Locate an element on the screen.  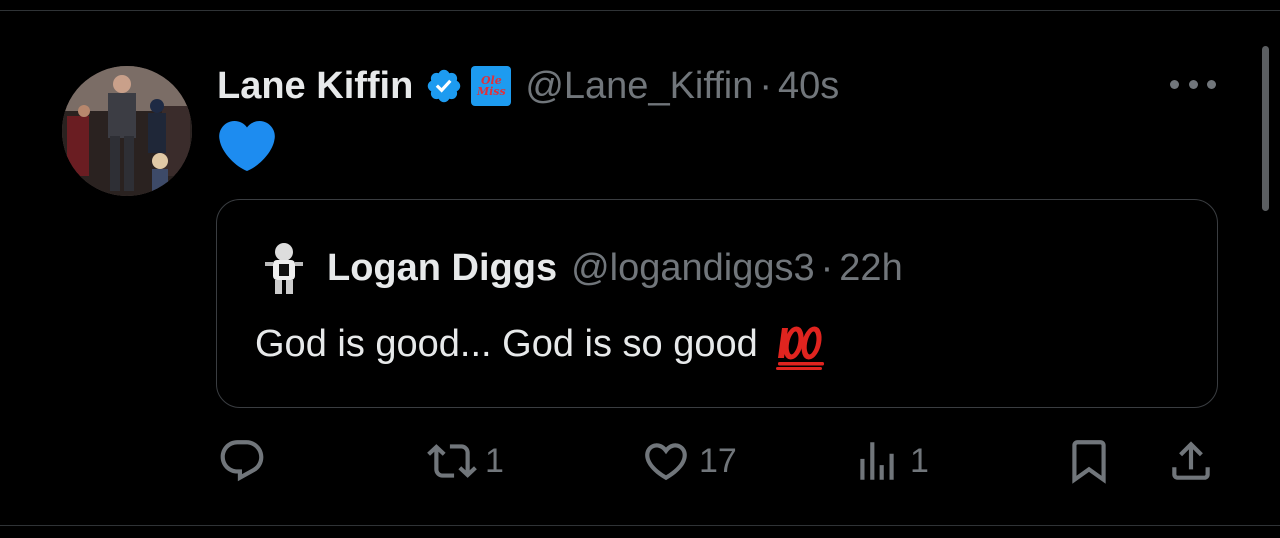
blue-heart-icon is located at coordinates (247, 146).